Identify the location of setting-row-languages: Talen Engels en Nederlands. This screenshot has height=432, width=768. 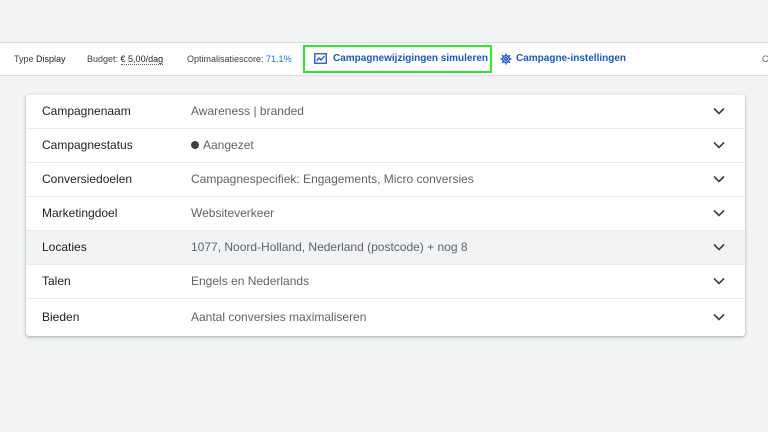
(385, 282).